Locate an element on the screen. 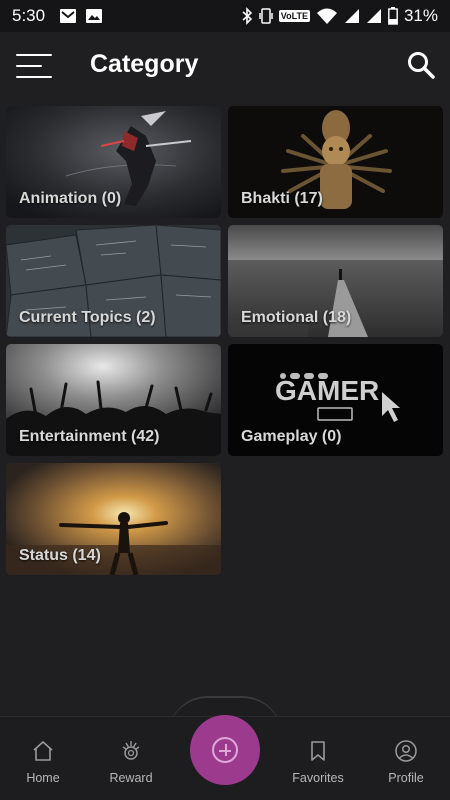 The height and width of the screenshot is (800, 450). category-label: Status (14) is located at coordinates (60, 555).